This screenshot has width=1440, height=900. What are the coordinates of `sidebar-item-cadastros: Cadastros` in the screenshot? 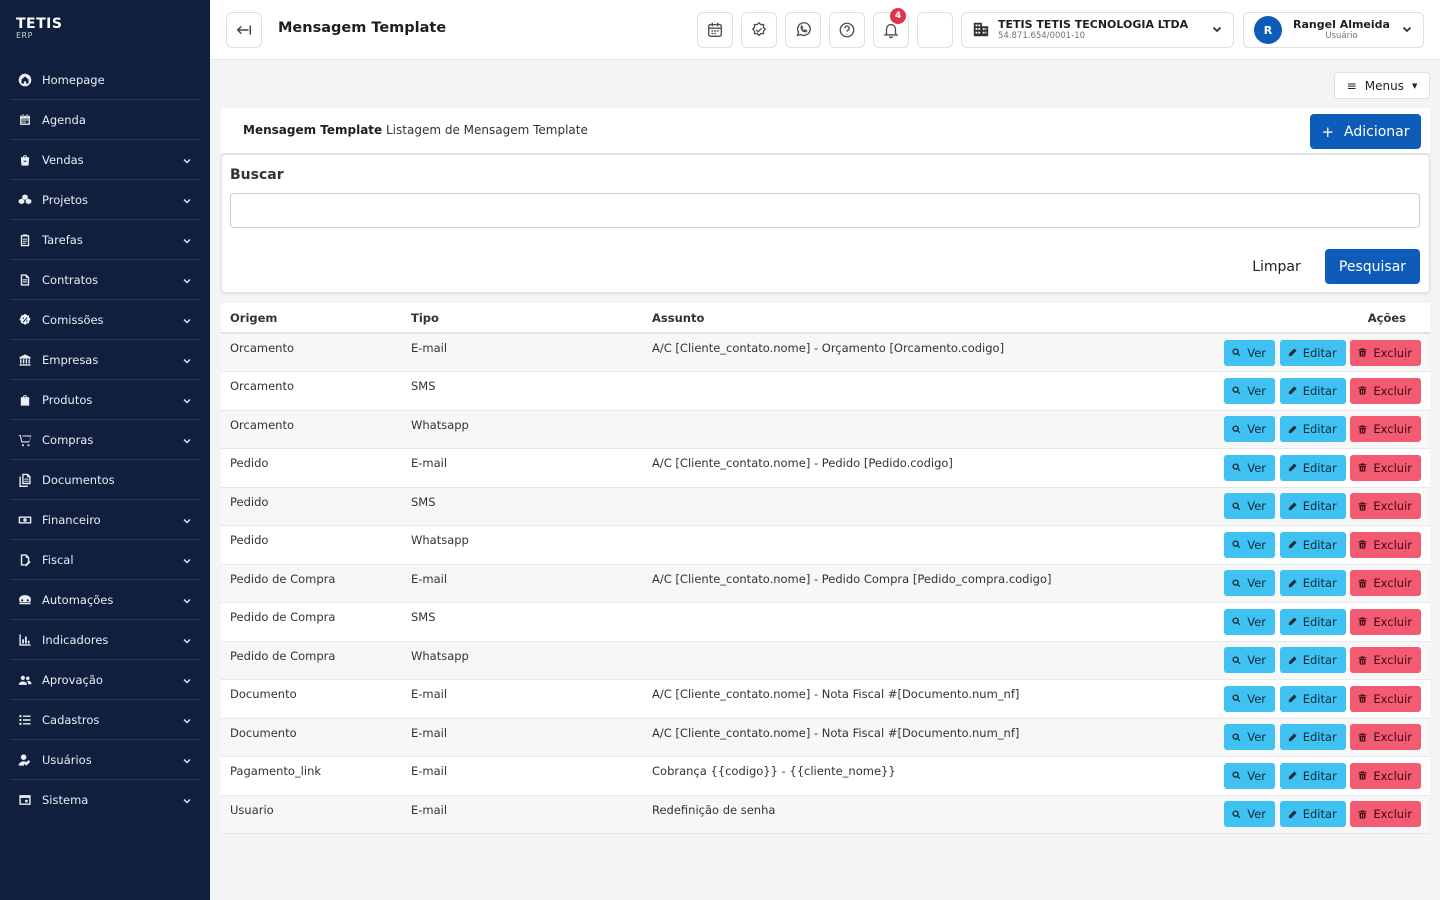 It's located at (105, 720).